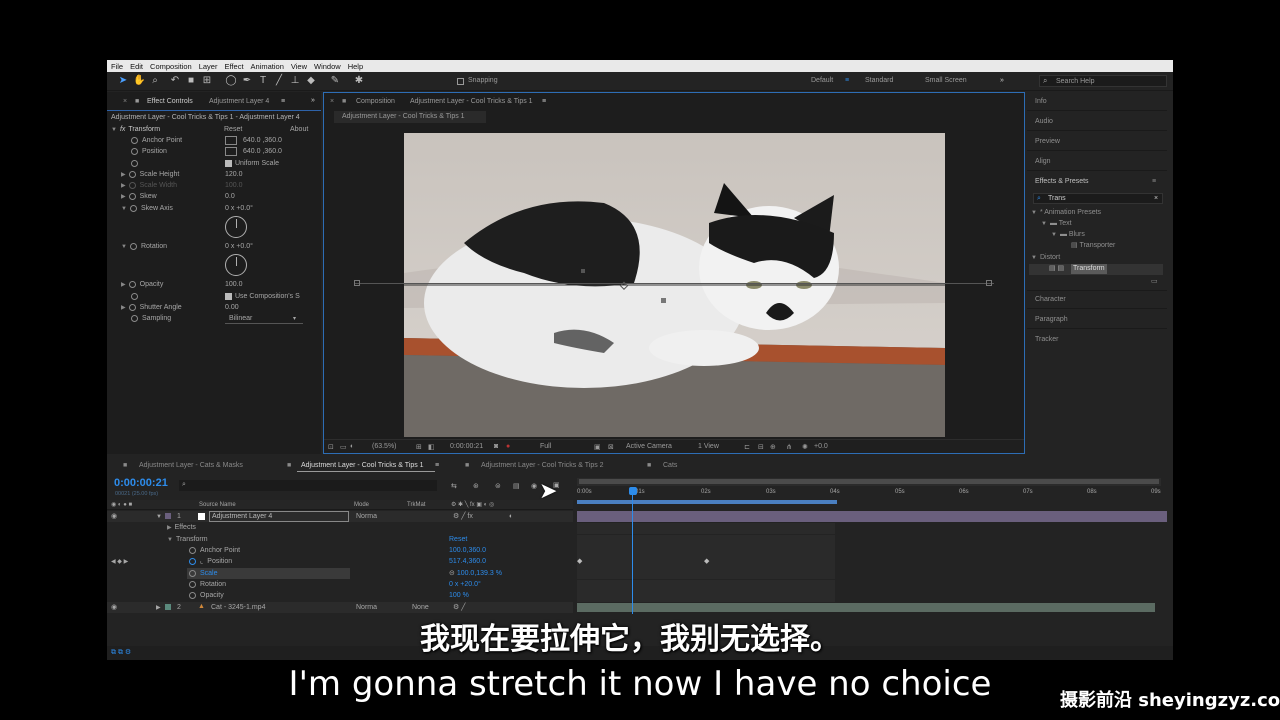 Image resolution: width=1280 pixels, height=720 pixels. I want to click on hand-tool-icon: ✋, so click(139, 81).